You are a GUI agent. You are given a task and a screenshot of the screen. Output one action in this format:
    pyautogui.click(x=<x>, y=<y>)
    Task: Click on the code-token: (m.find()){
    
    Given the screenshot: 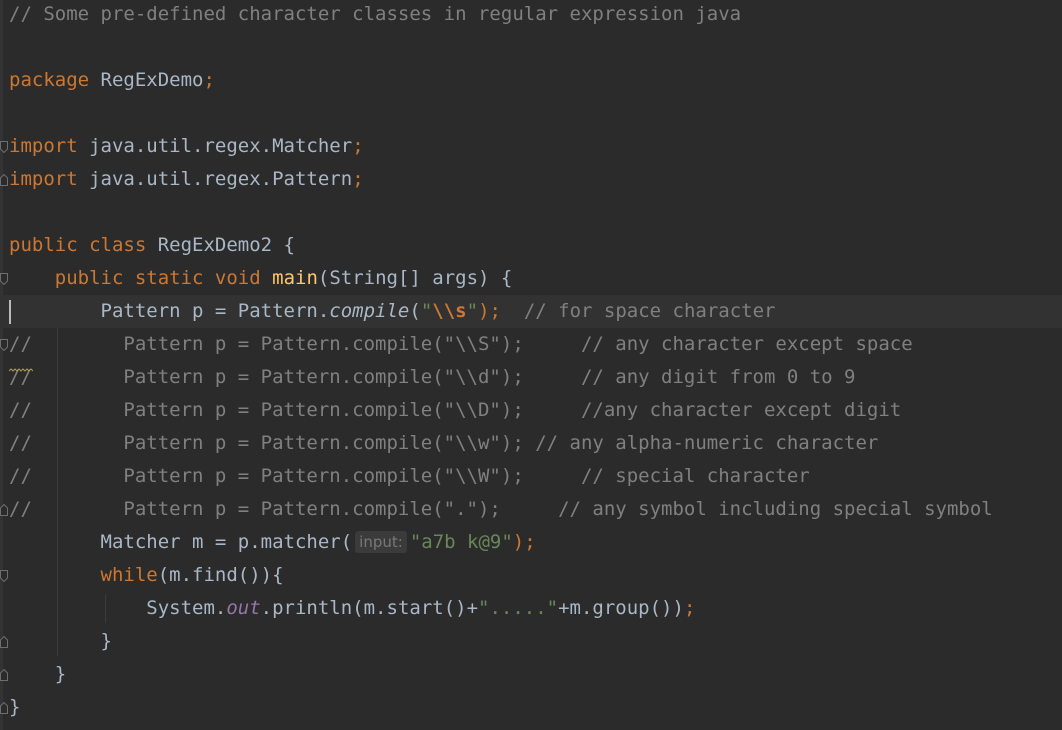 What is the action you would take?
    pyautogui.click(x=220, y=575)
    